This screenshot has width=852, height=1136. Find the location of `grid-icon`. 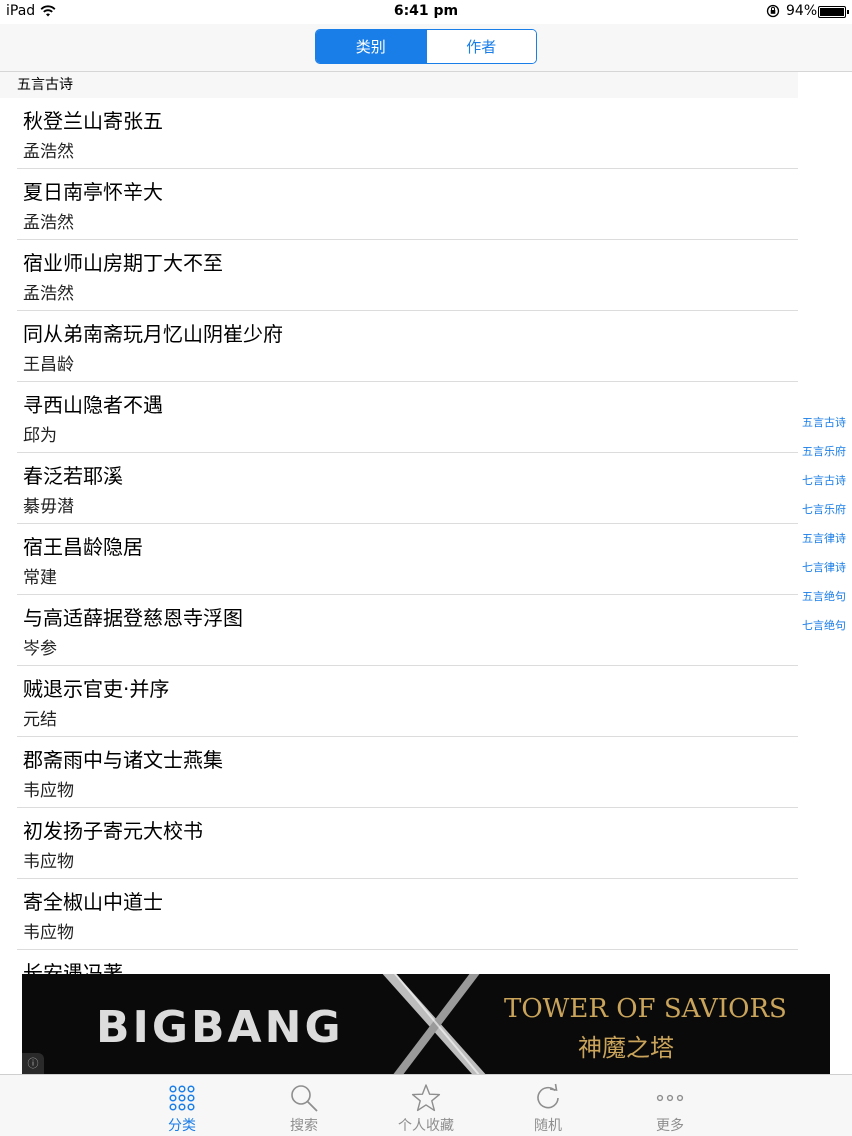

grid-icon is located at coordinates (182, 1098).